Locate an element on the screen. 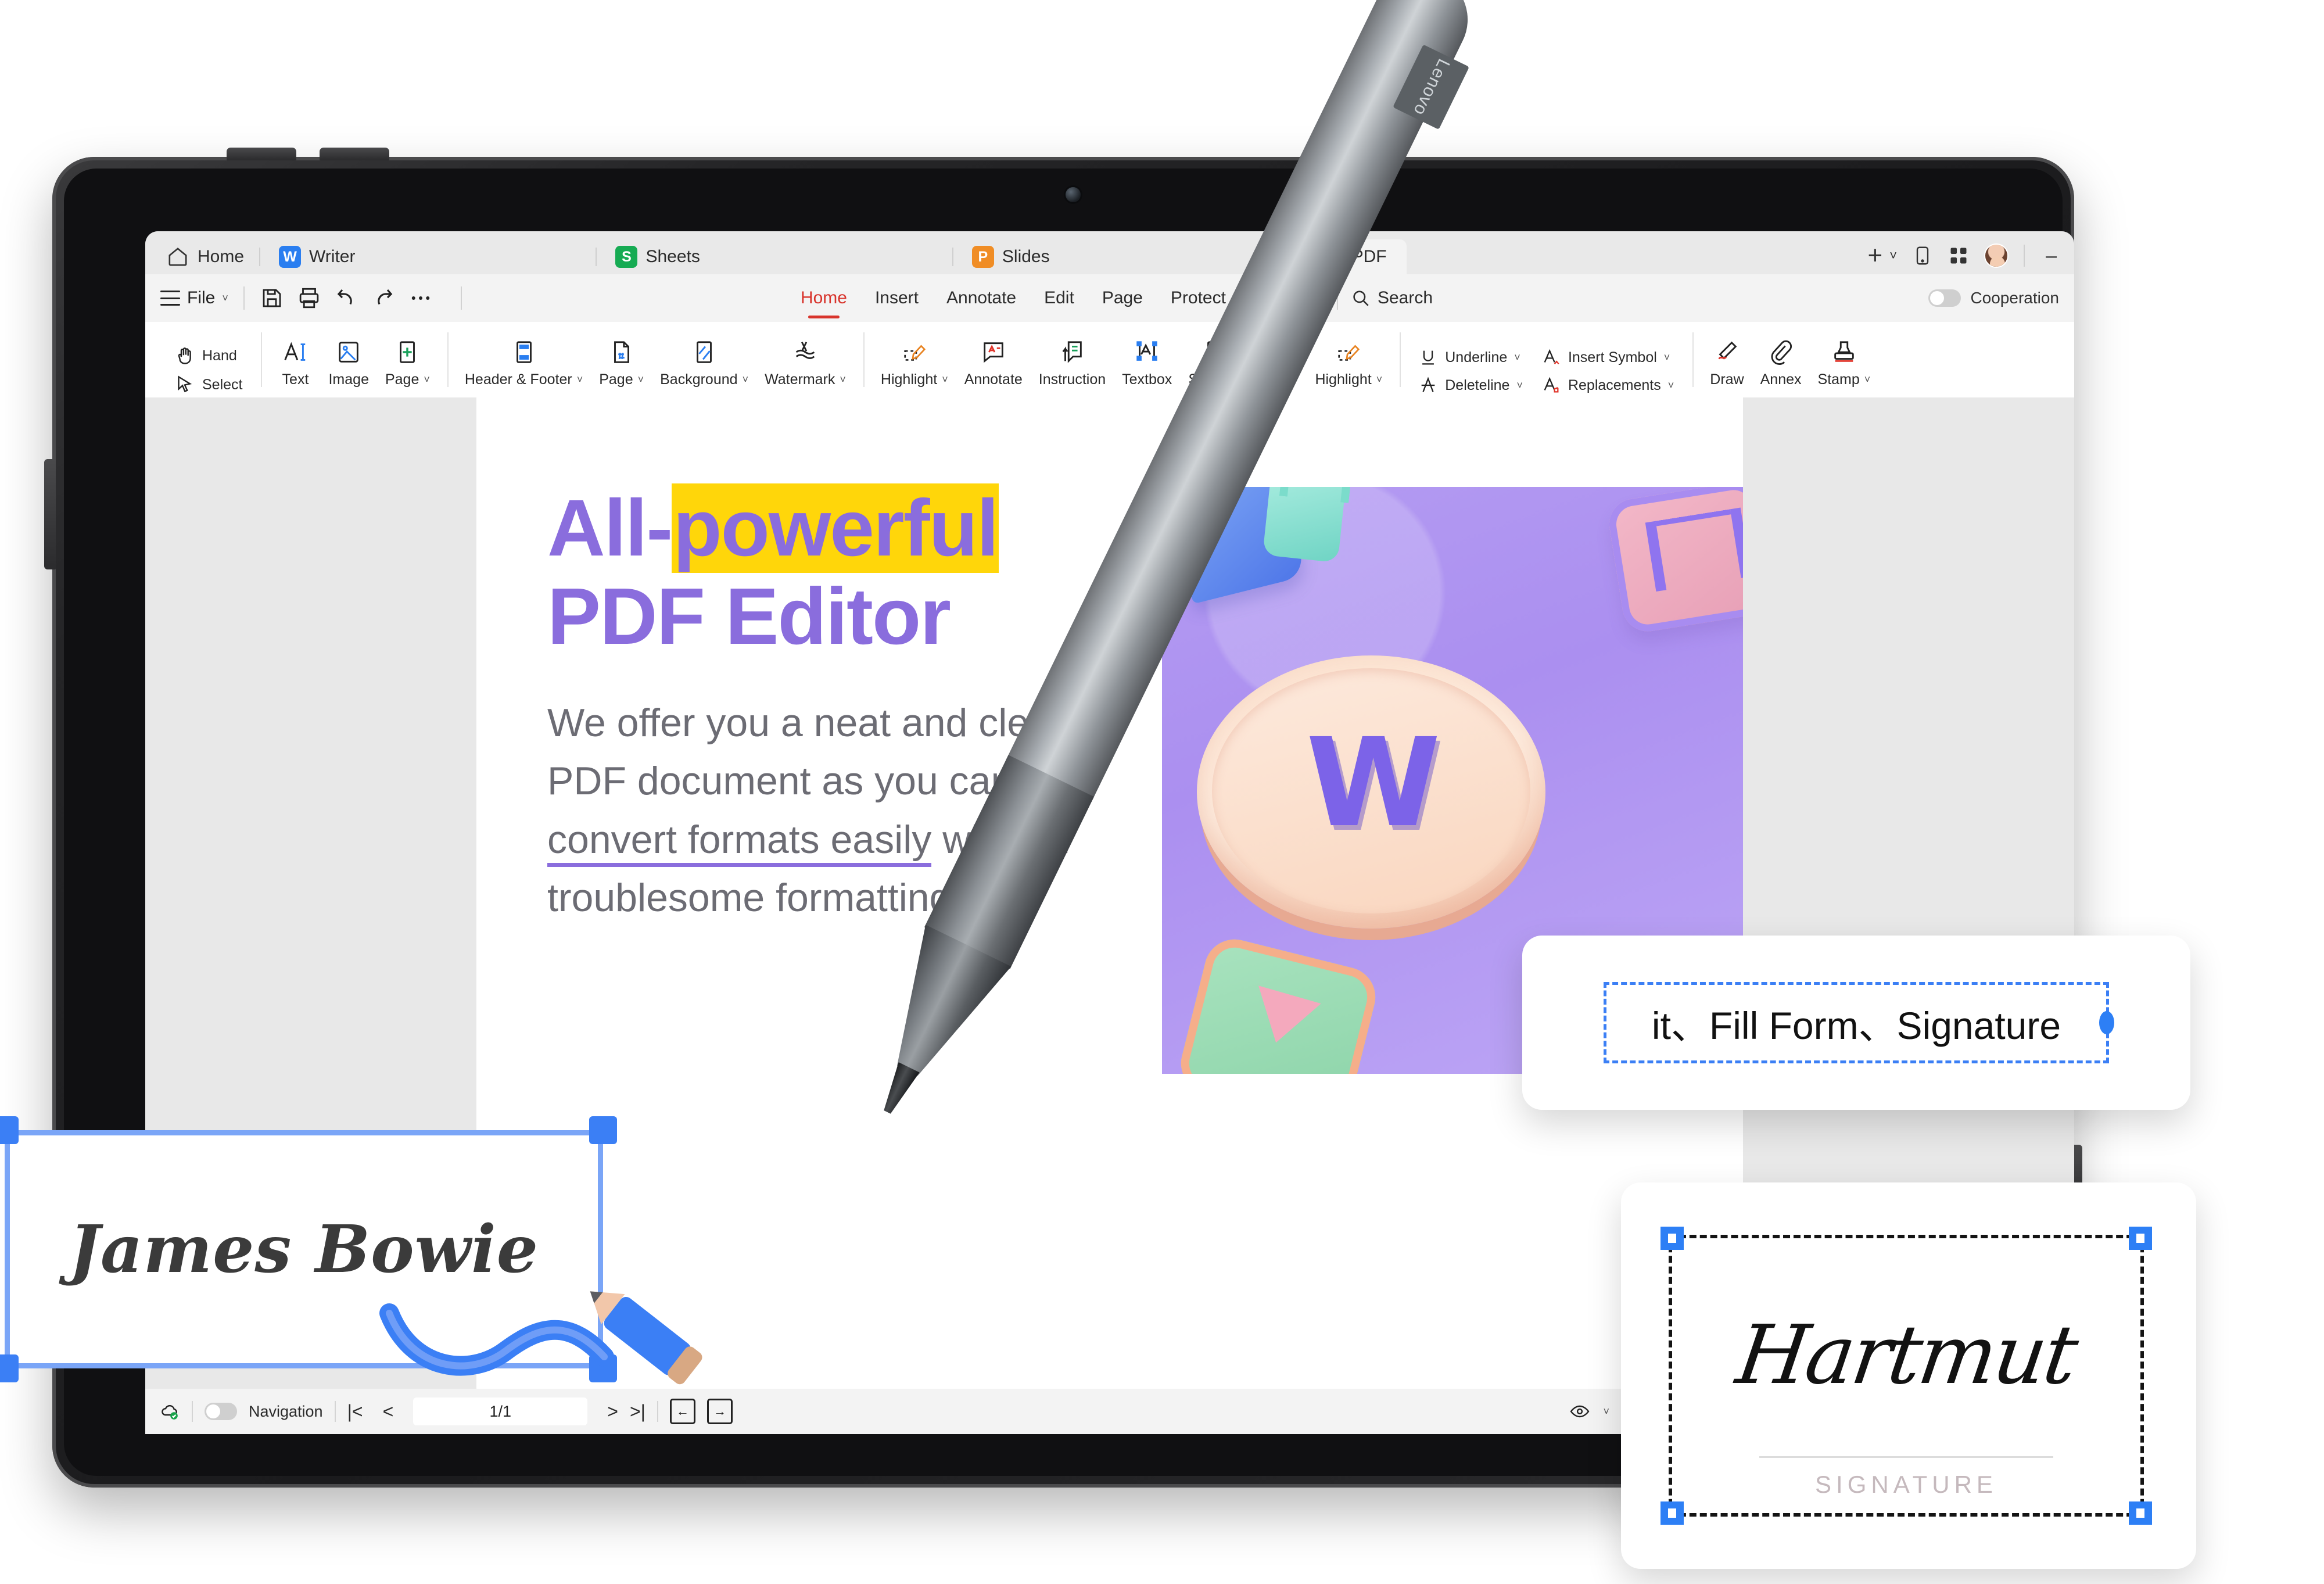  fill-form-field: it、Fill Form、Signature is located at coordinates (1859, 1022).